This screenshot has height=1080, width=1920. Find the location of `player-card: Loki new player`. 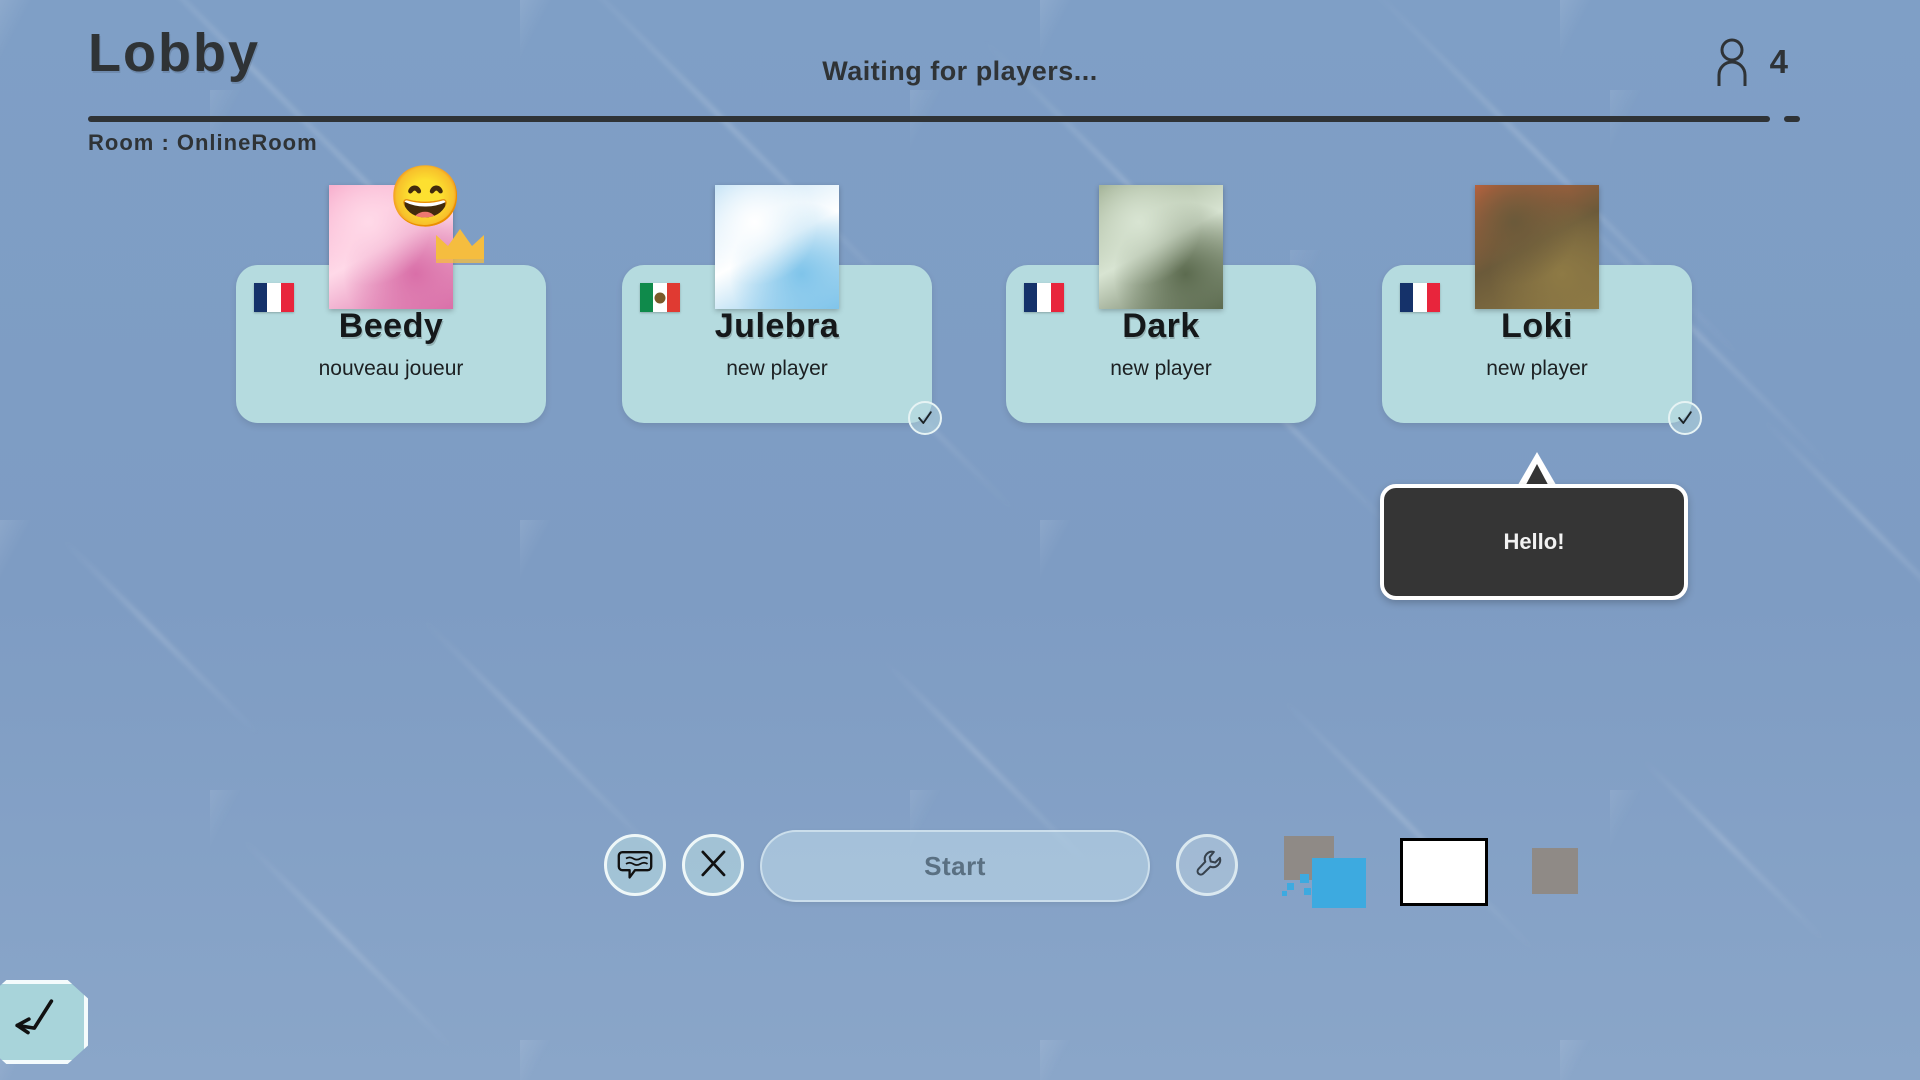

player-card: Loki new player is located at coordinates (1542, 310).